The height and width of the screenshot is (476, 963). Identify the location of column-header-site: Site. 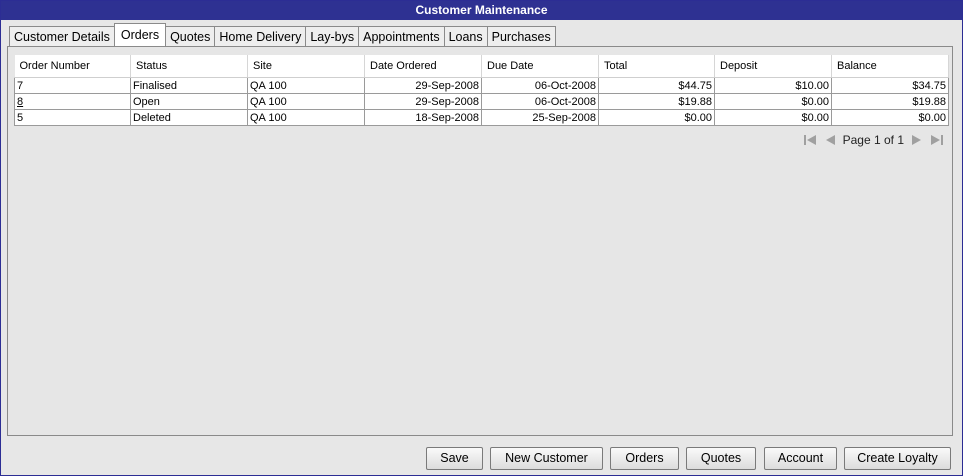
(306, 66).